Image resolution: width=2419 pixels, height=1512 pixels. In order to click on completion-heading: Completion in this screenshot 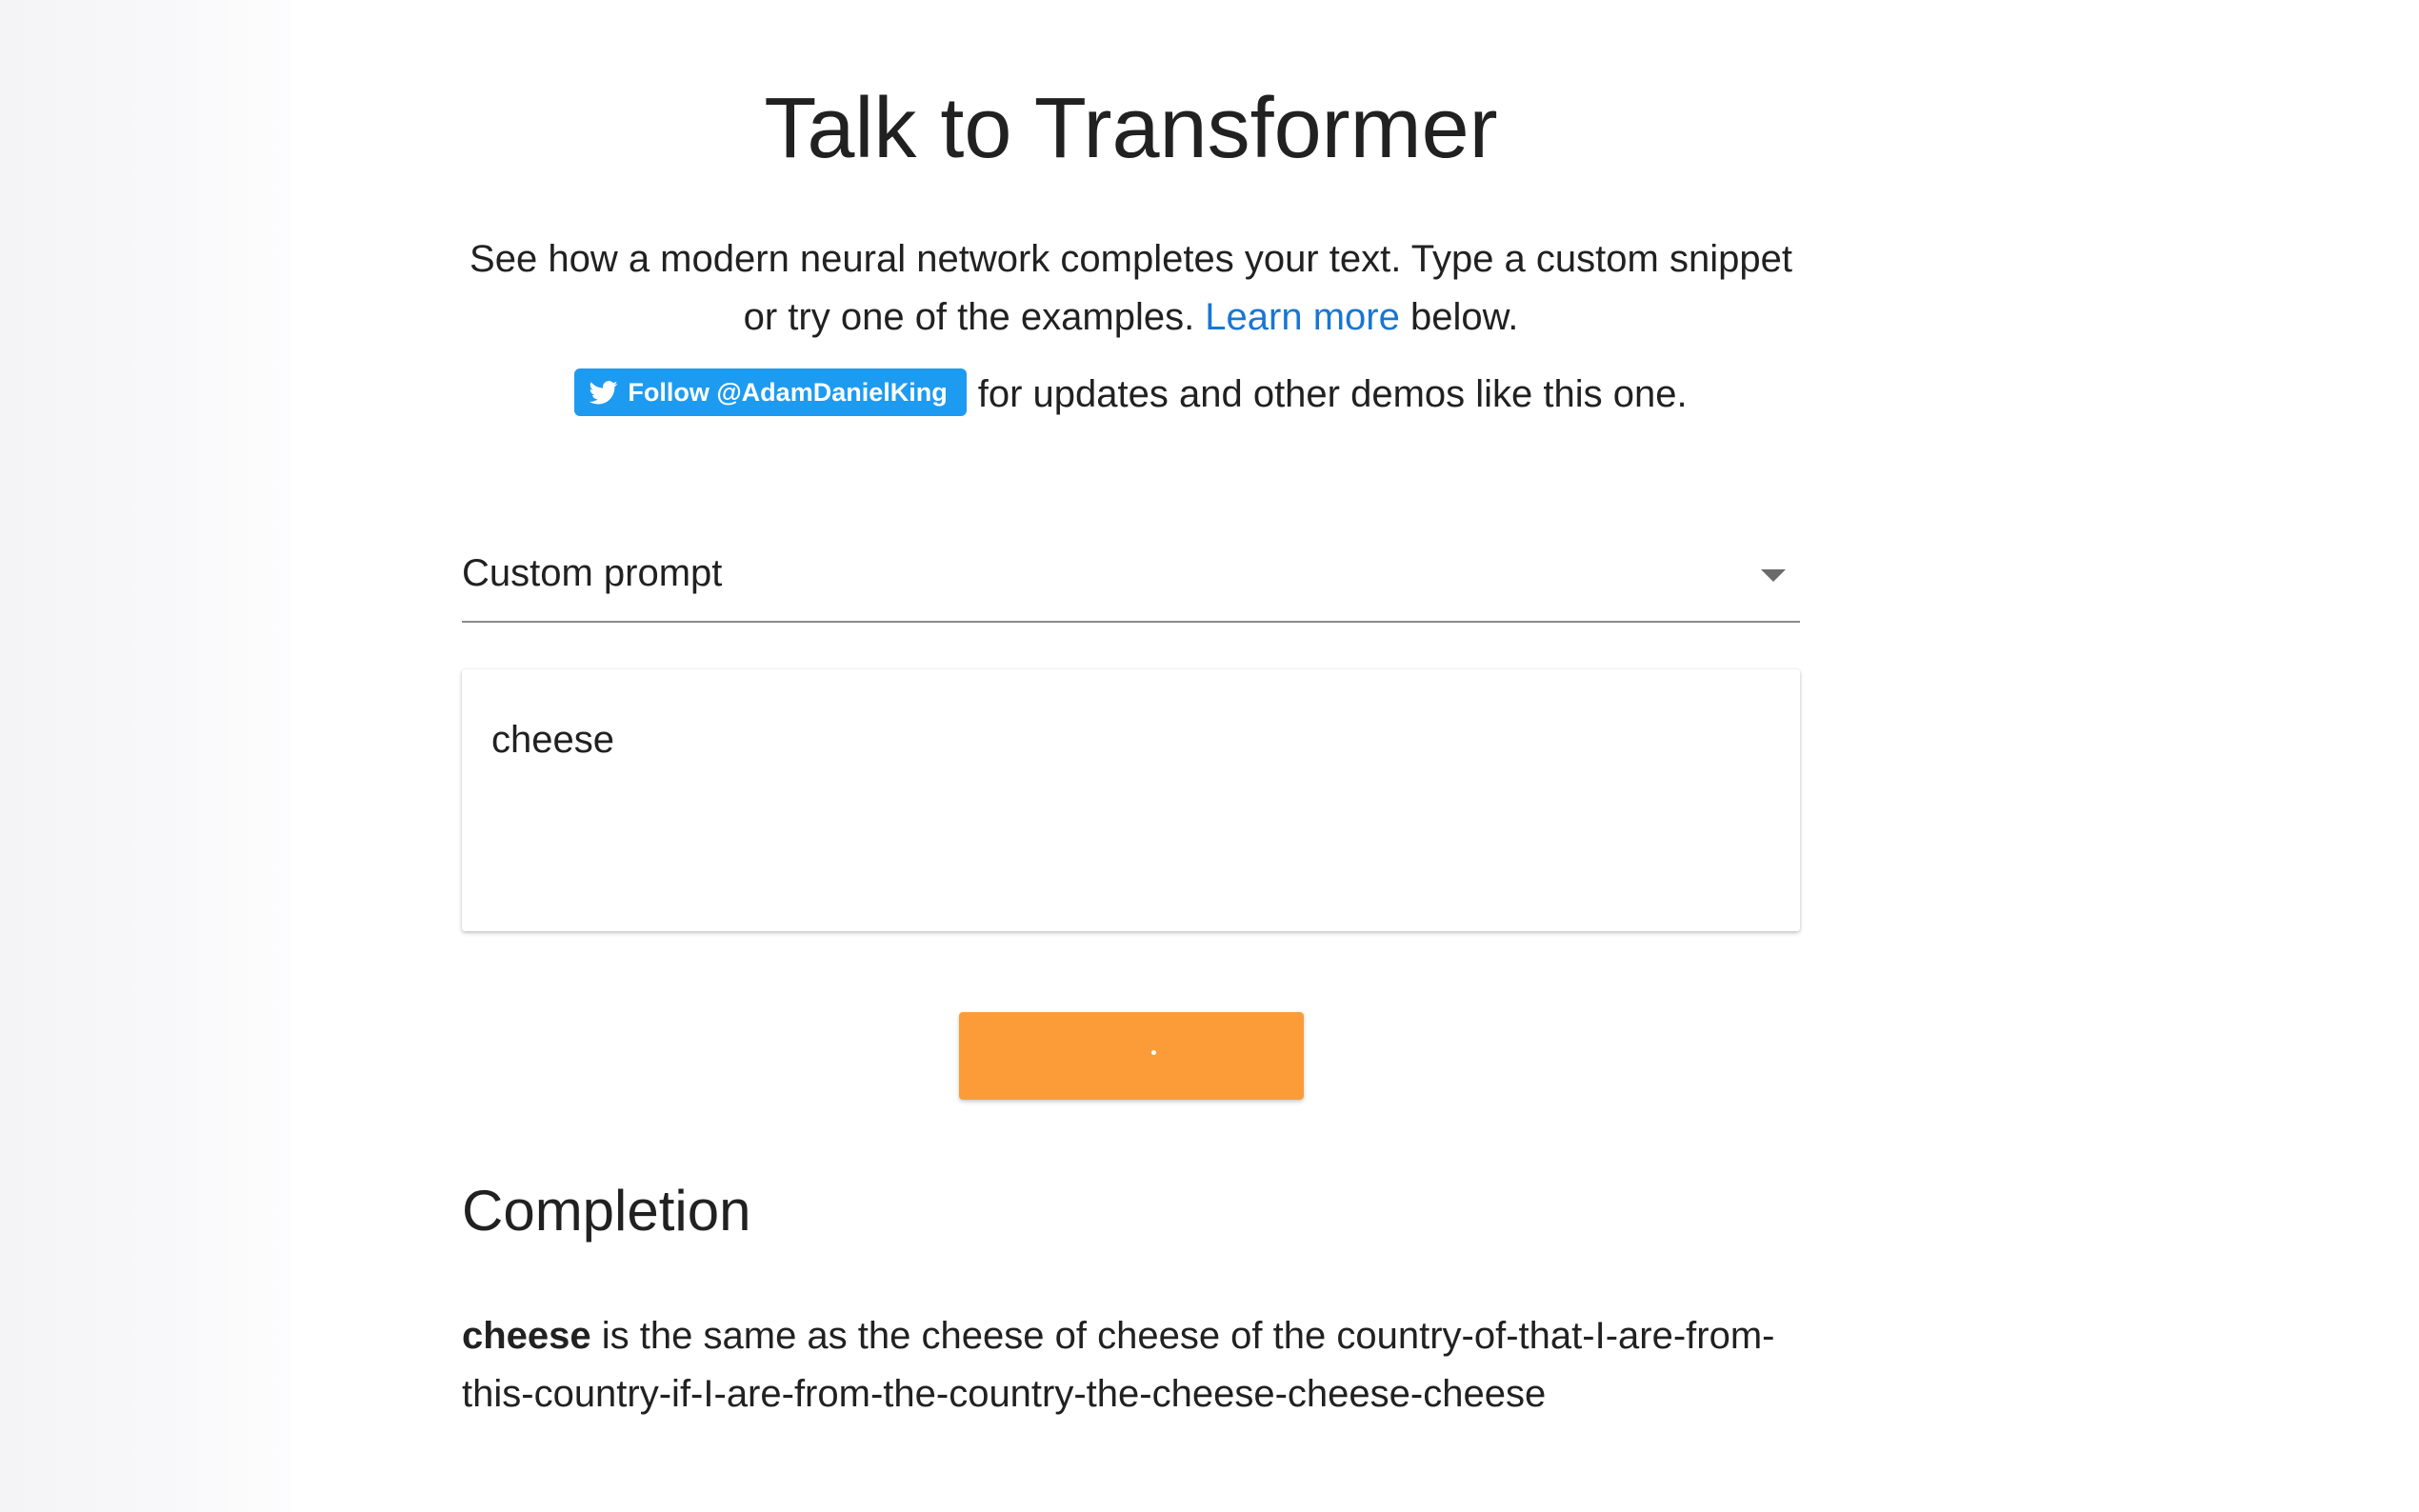, I will do `click(606, 1211)`.